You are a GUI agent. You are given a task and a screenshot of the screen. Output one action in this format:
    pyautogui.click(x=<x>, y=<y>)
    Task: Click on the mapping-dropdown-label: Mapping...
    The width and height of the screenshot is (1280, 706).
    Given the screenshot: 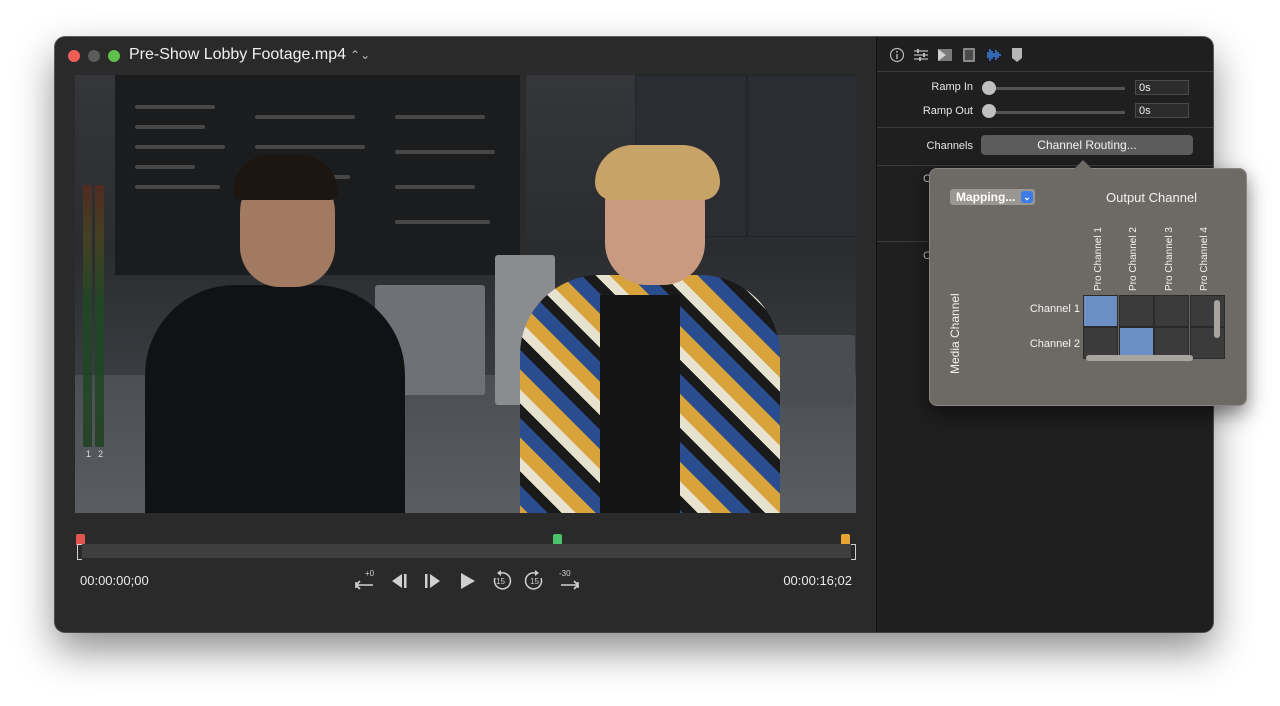 What is the action you would take?
    pyautogui.click(x=986, y=197)
    